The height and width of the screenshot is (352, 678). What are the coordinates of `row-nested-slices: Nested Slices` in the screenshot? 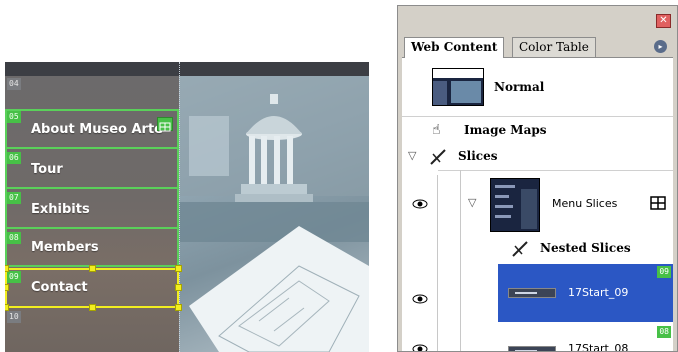 It's located at (537, 249).